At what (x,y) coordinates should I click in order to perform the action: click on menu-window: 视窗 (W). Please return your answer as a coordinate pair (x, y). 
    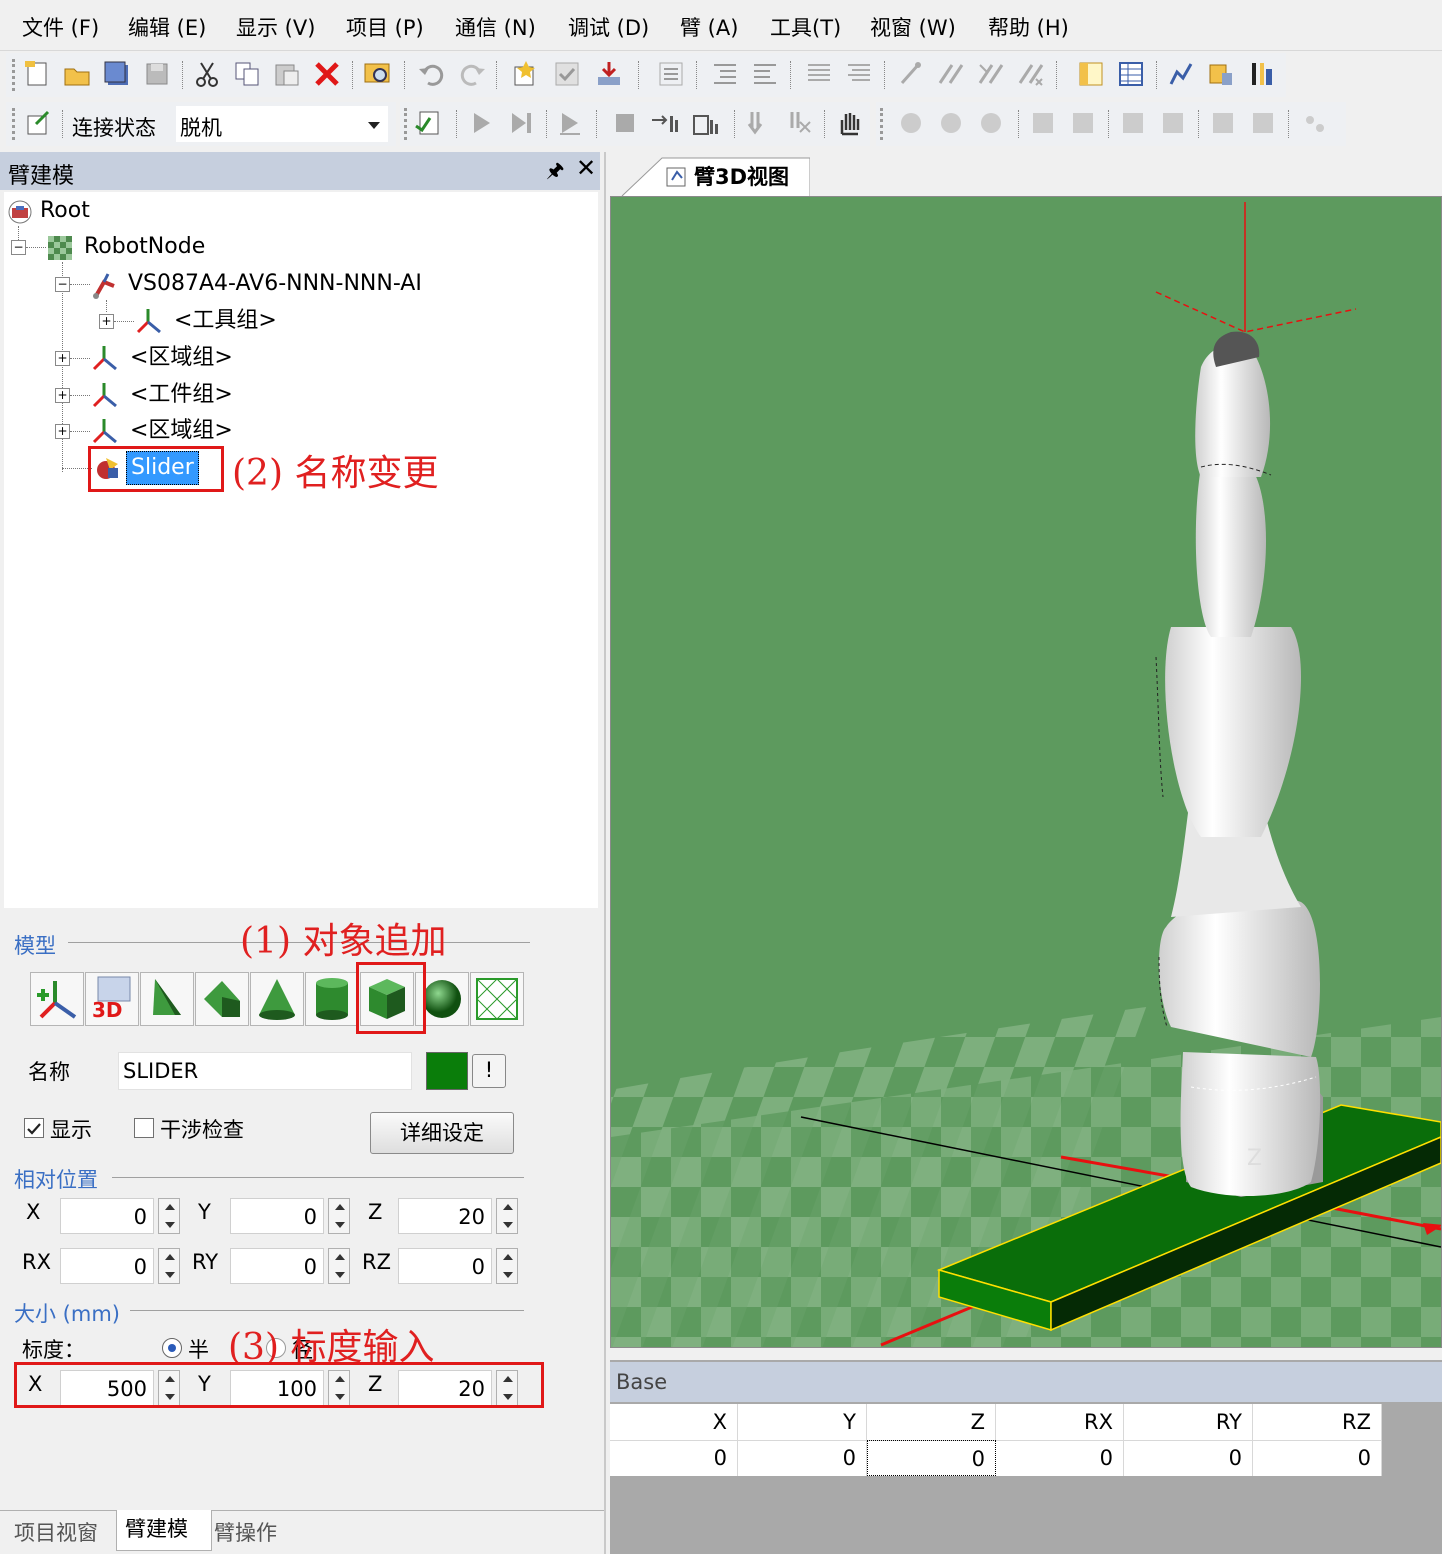
    Looking at the image, I should click on (913, 27).